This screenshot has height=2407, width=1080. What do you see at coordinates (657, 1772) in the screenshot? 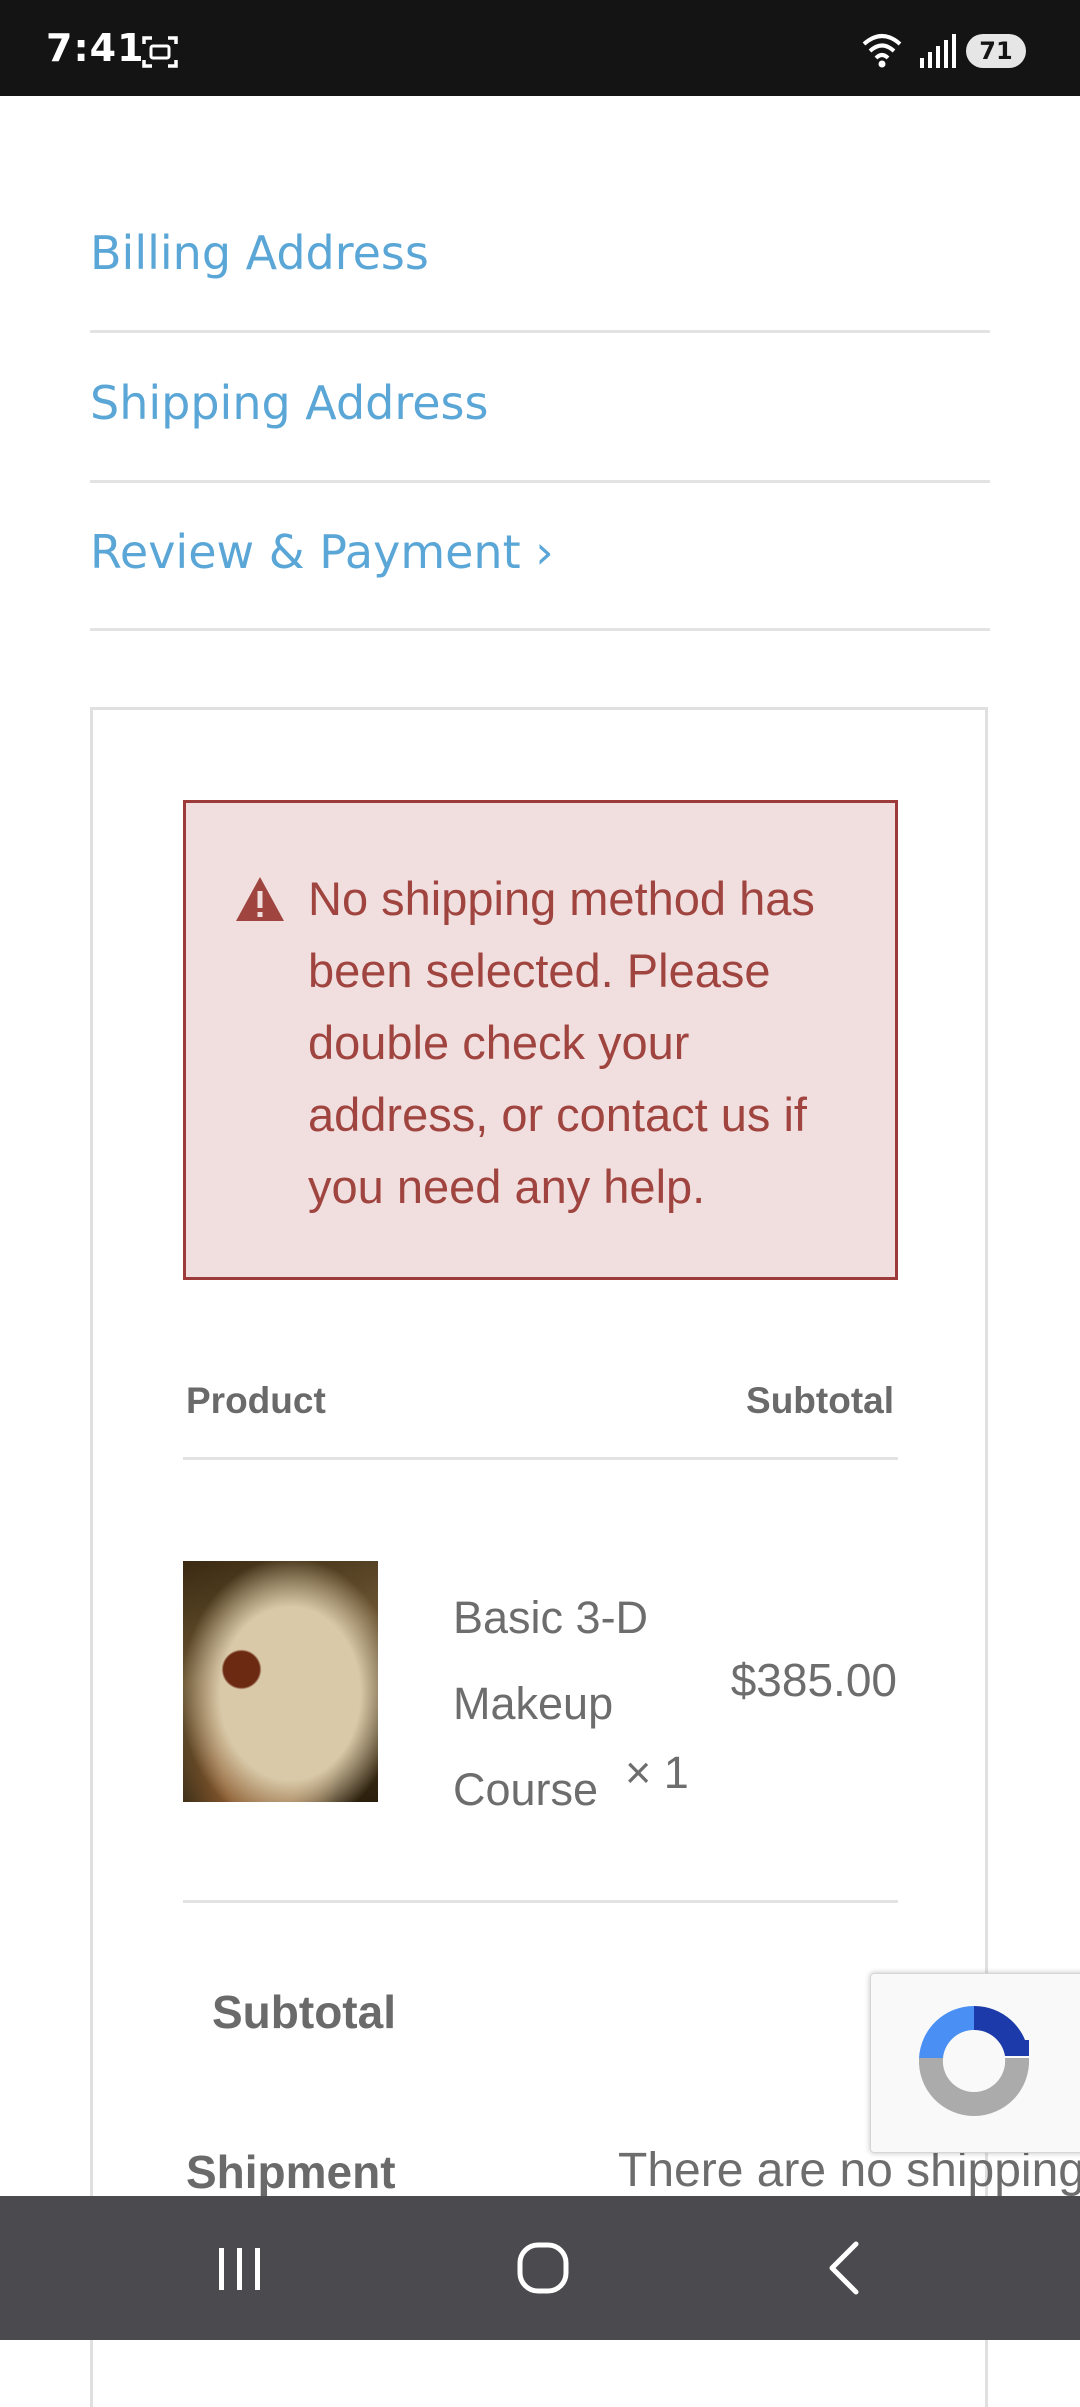
I see `product-quantity: × 1` at bounding box center [657, 1772].